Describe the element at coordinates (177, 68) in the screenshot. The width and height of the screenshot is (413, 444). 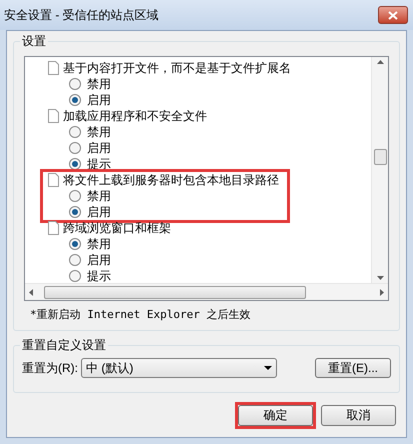
I see `setting-label: 基于内容打开文件，而不是基于文件扩展名` at that location.